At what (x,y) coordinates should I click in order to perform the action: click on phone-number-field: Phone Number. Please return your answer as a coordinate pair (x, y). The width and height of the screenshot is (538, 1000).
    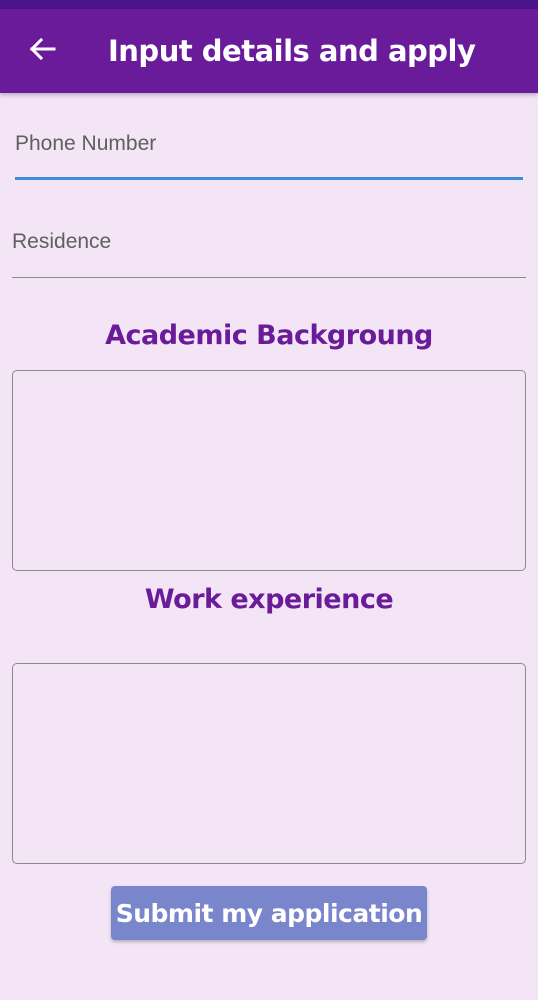
    Looking at the image, I should click on (269, 144).